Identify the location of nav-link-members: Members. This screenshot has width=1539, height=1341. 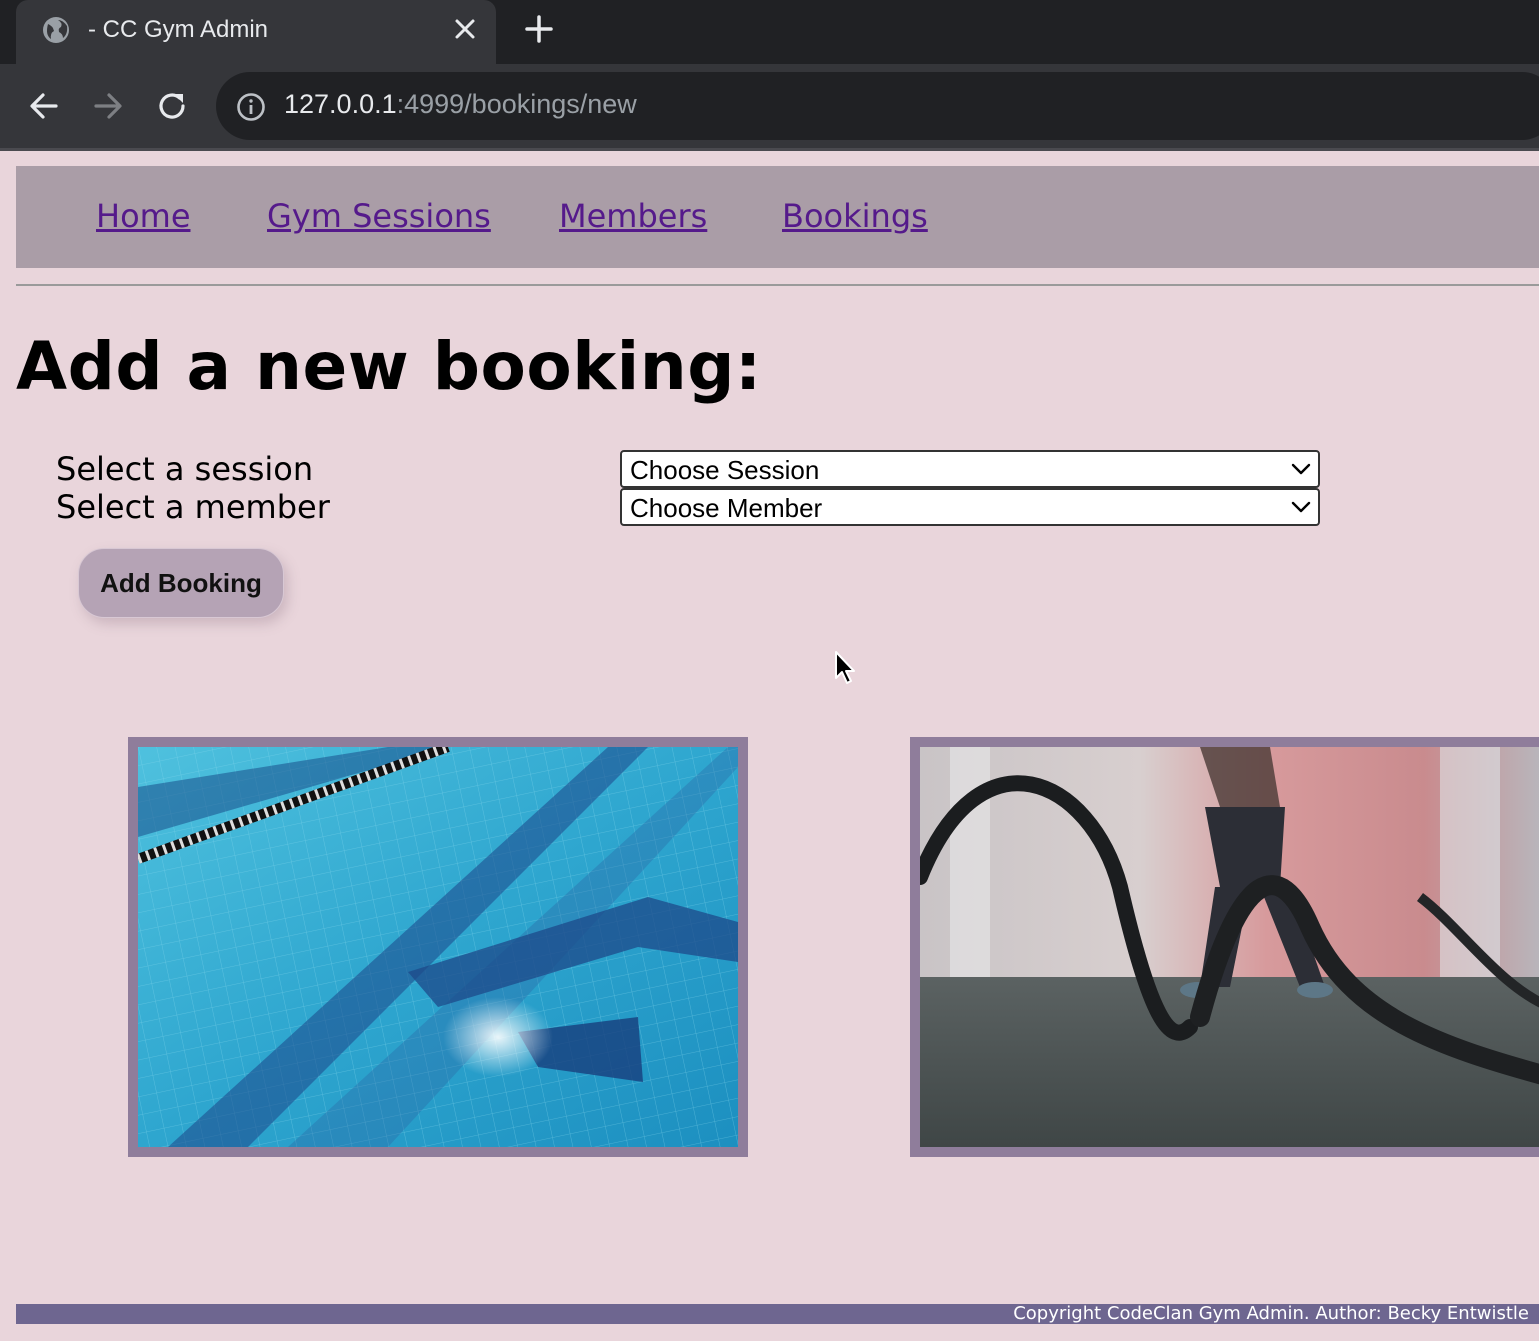
(633, 216).